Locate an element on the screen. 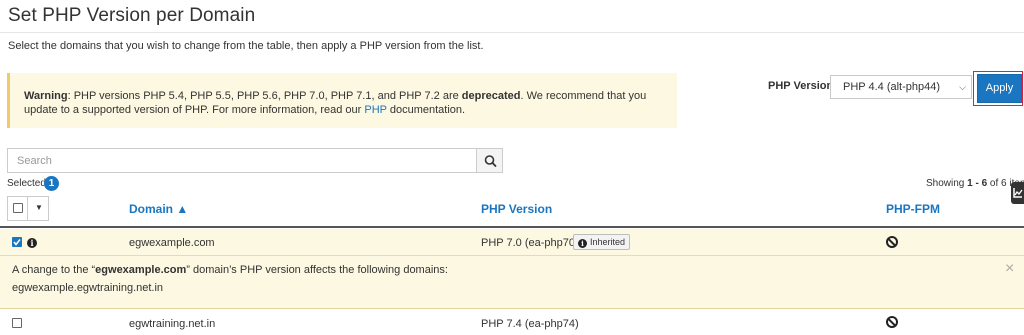  note-domain: egwexample.com is located at coordinates (141, 270).